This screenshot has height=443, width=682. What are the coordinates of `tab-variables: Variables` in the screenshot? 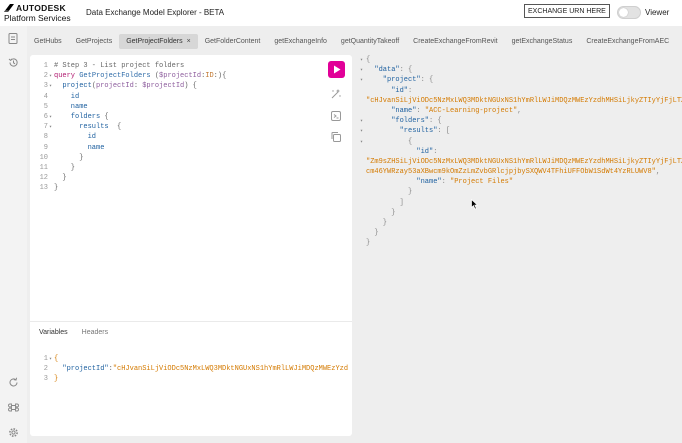 It's located at (53, 332).